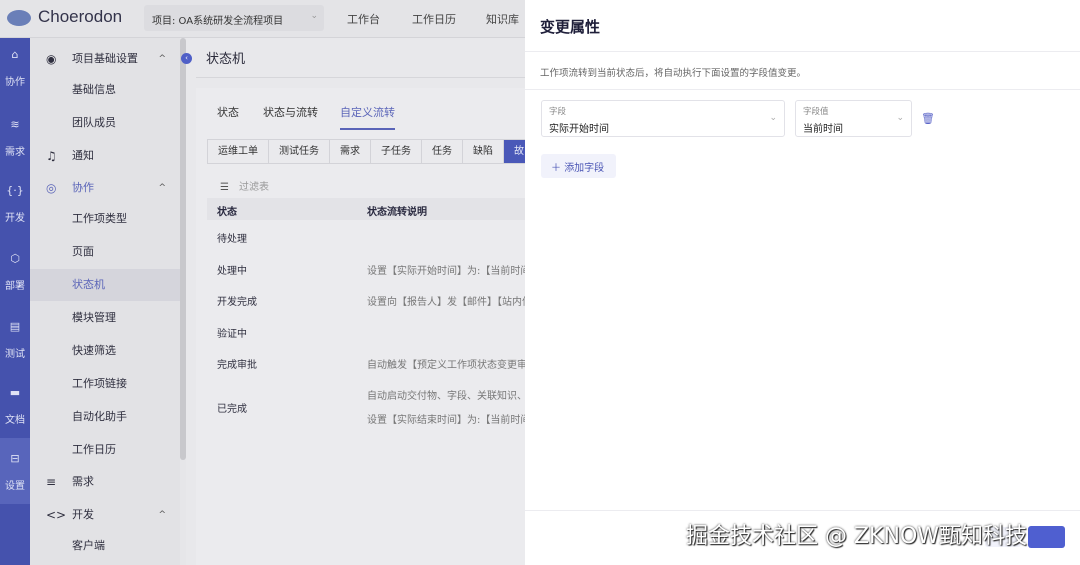  What do you see at coordinates (94, 449) in the screenshot?
I see `sidebar-label: 工作日历` at bounding box center [94, 449].